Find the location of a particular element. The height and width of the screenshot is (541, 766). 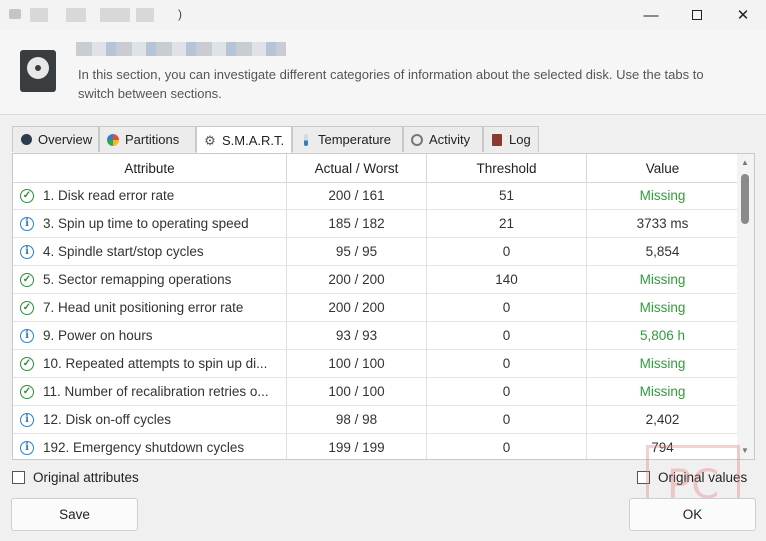

title-bar: ) — ✕ is located at coordinates (383, 15).